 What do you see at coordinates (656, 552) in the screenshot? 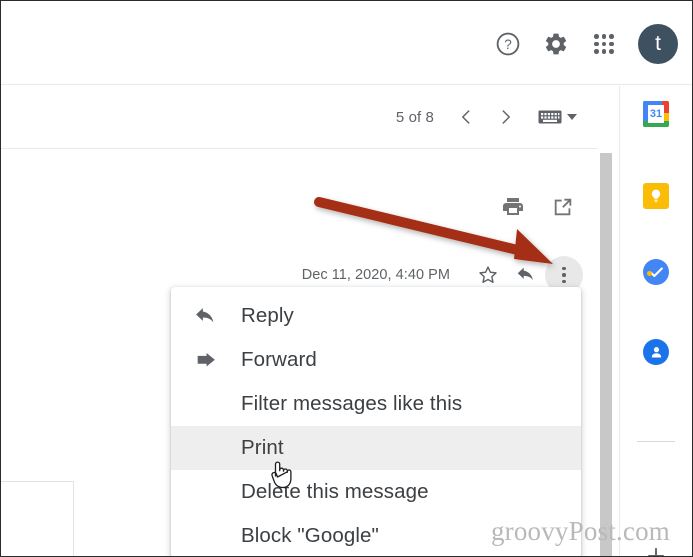
I see `plus-icon` at bounding box center [656, 552].